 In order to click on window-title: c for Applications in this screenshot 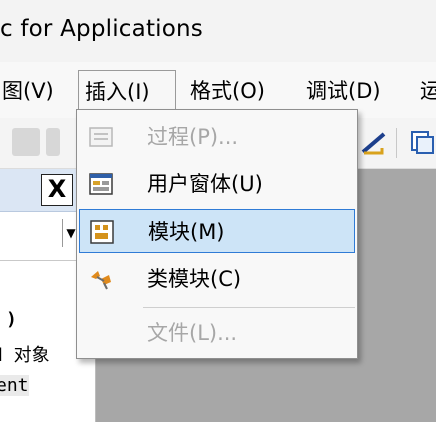, I will do `click(101, 29)`.